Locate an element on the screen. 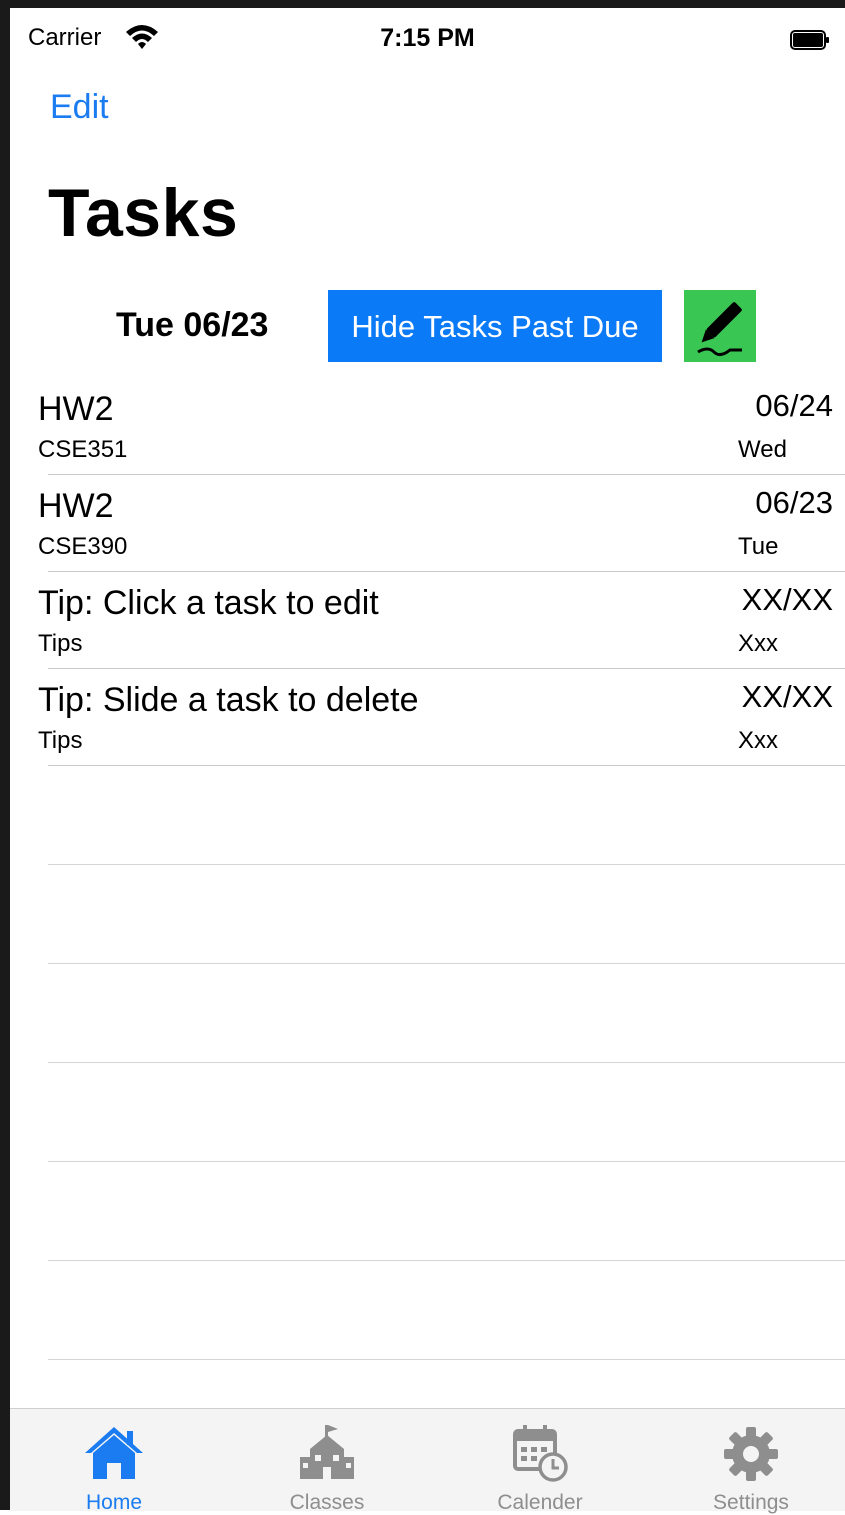 The height and width of the screenshot is (1515, 845). tab-label: Settings is located at coordinates (751, 1502).